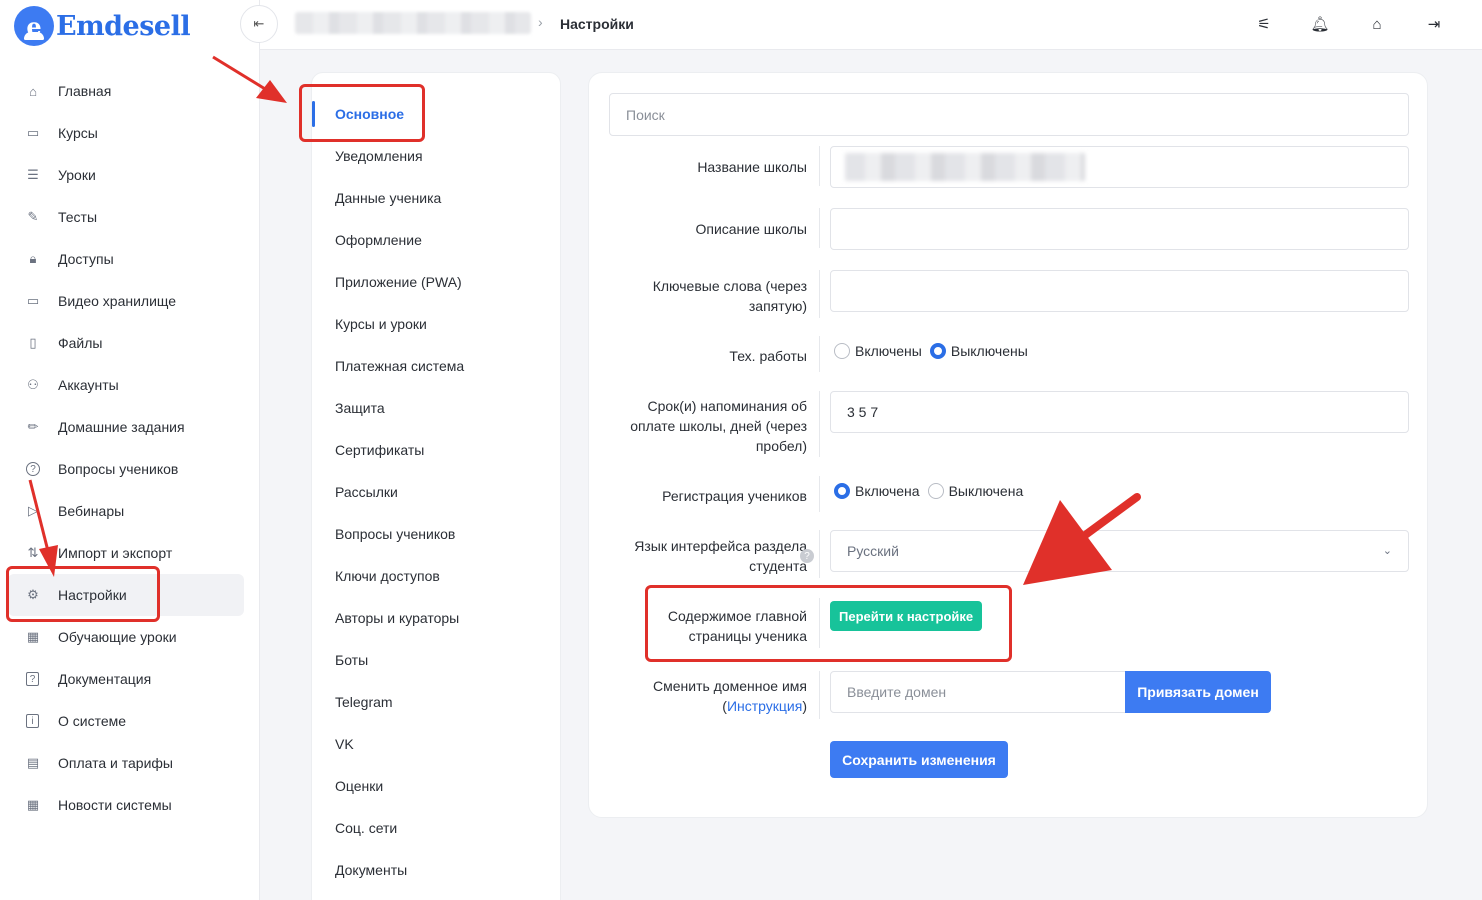 This screenshot has height=900, width=1482. I want to click on settings-tab-telegram: Telegram, so click(437, 702).